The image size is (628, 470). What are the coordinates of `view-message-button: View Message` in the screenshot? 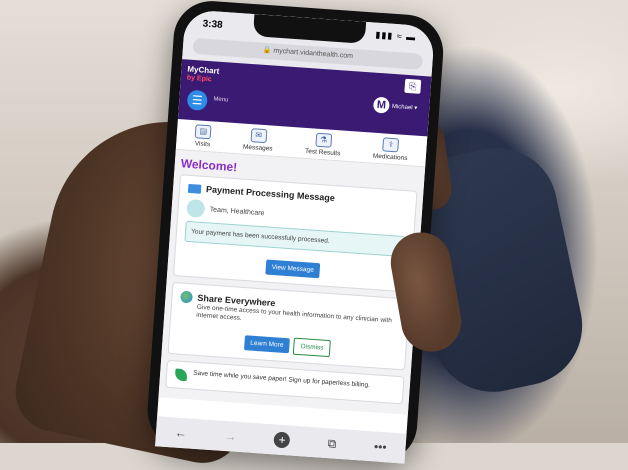 It's located at (293, 269).